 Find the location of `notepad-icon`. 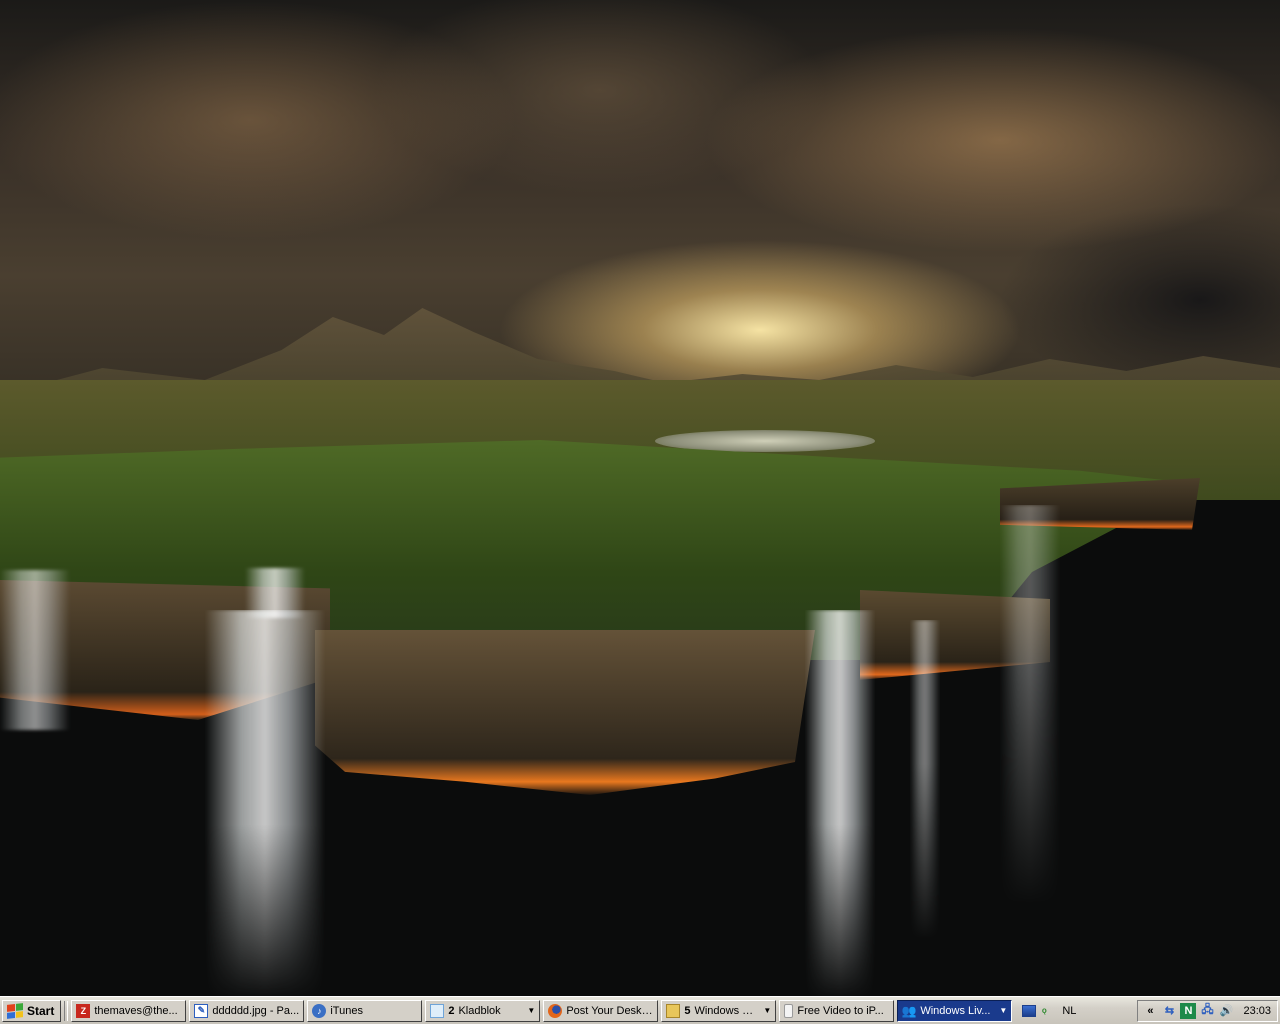

notepad-icon is located at coordinates (437, 1010).